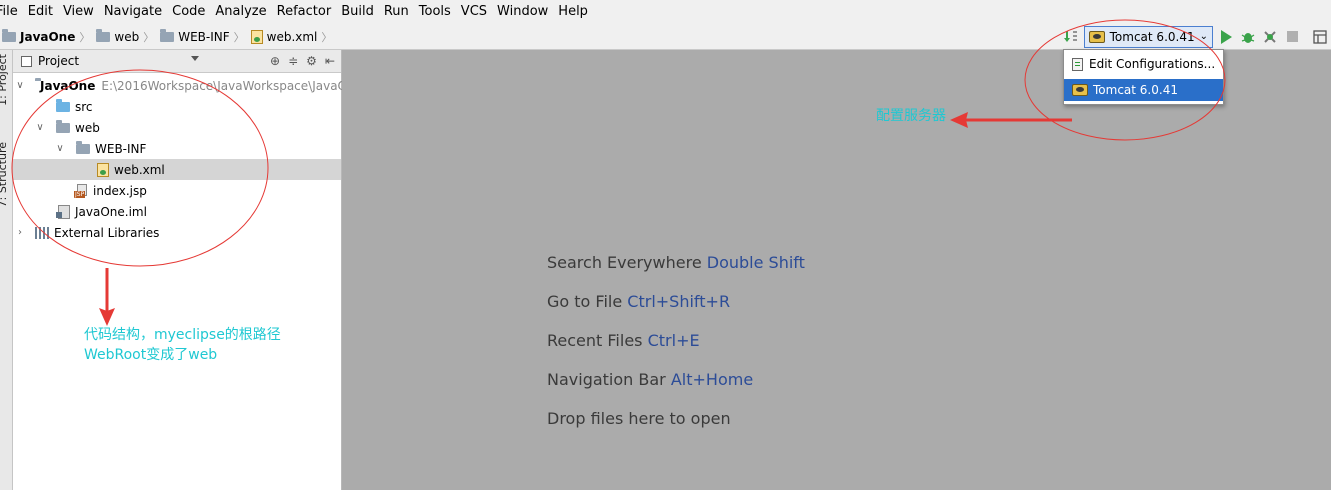  What do you see at coordinates (275, 61) in the screenshot?
I see `locate-icon: ⊕` at bounding box center [275, 61].